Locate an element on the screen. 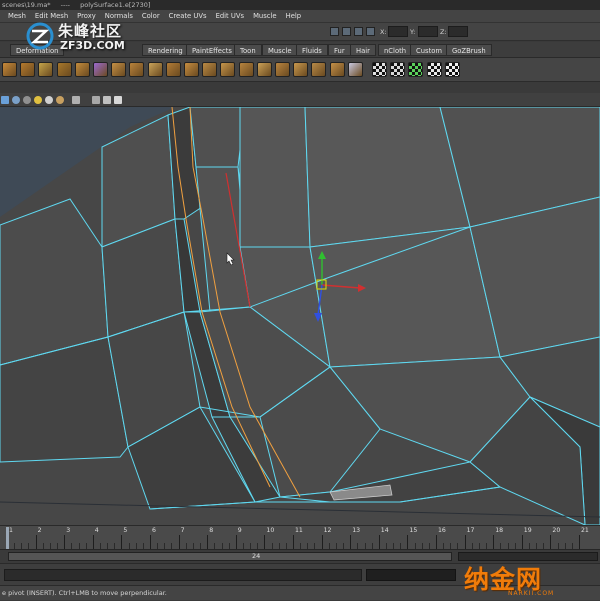  panel-toolbar is located at coordinates (300, 100).